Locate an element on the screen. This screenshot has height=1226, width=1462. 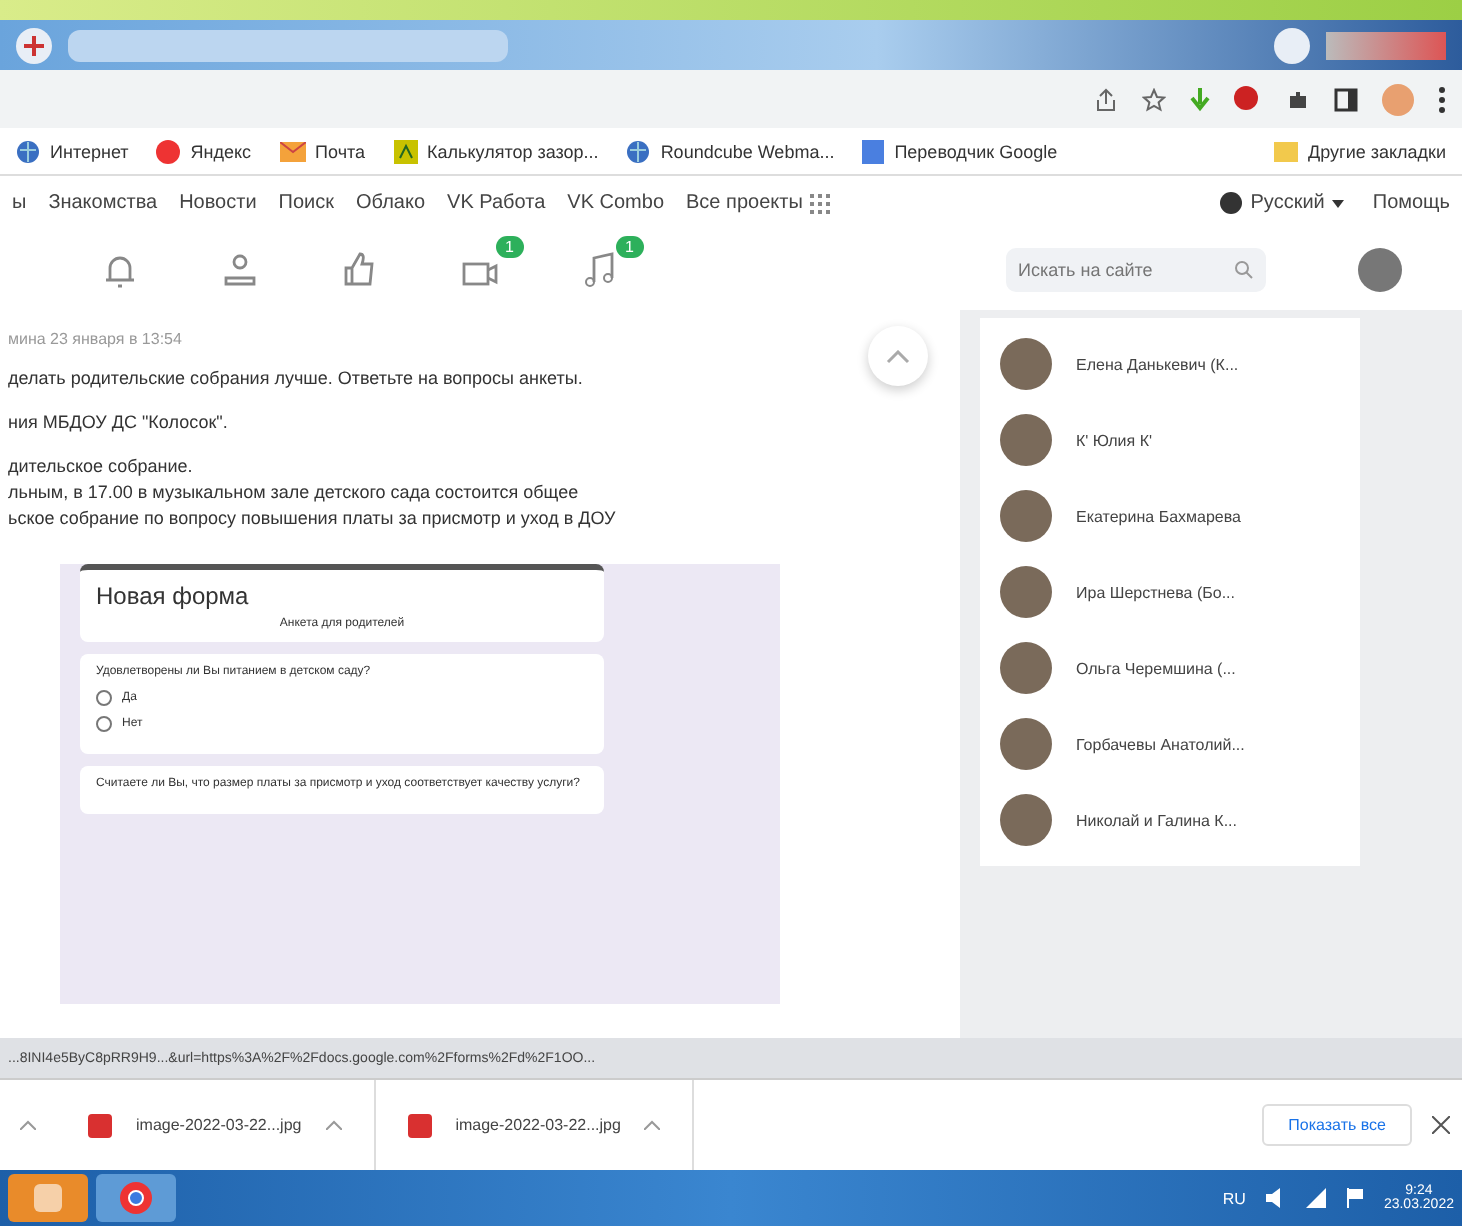
new-tab-button is located at coordinates (34, 45).